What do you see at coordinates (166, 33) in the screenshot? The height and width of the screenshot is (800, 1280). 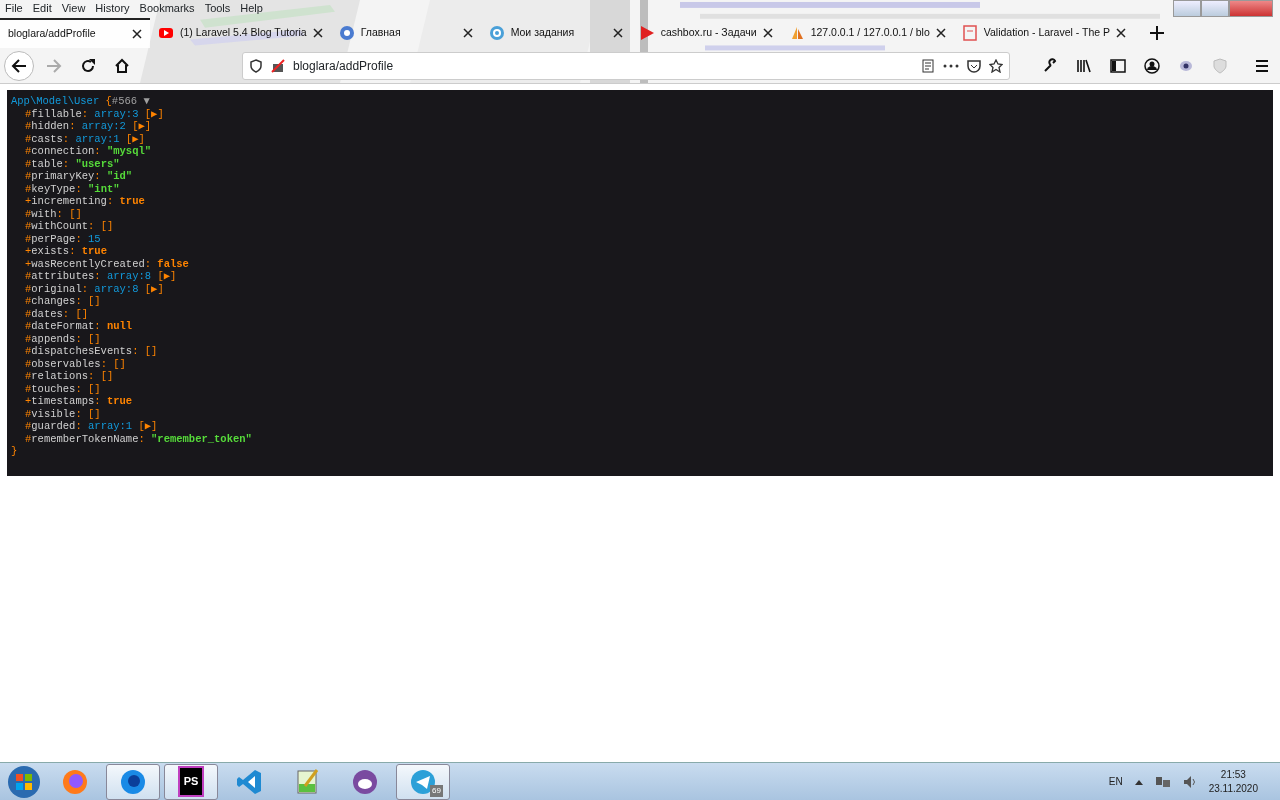 I see `video-icon` at bounding box center [166, 33].